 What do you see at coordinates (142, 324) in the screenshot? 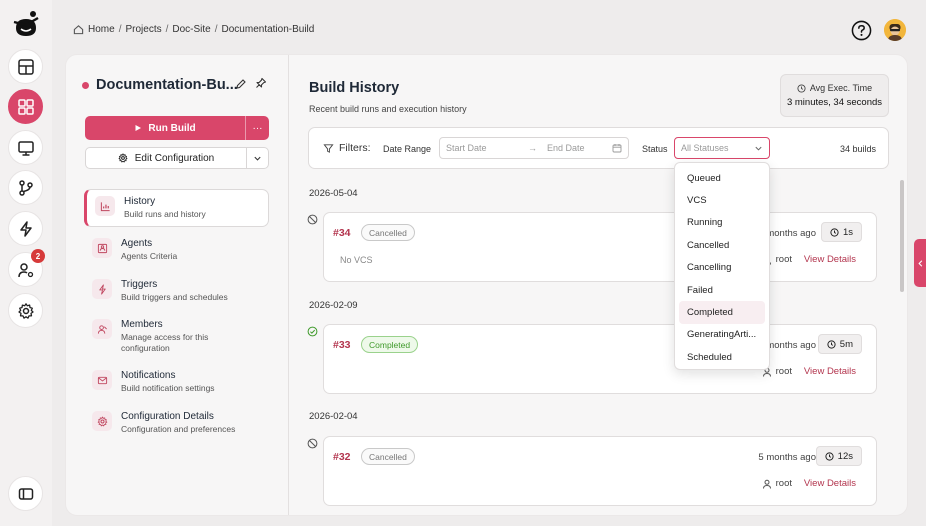
I see `nav-label: Members` at bounding box center [142, 324].